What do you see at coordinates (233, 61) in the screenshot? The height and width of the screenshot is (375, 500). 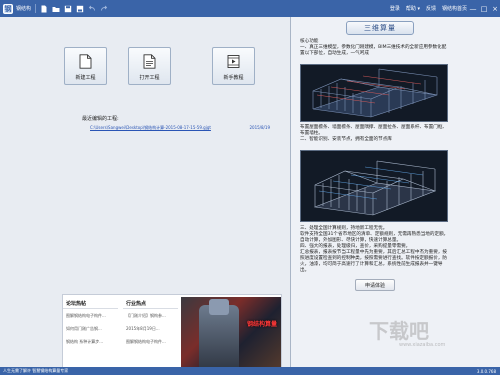 I see `video-tutorial-icon` at bounding box center [233, 61].